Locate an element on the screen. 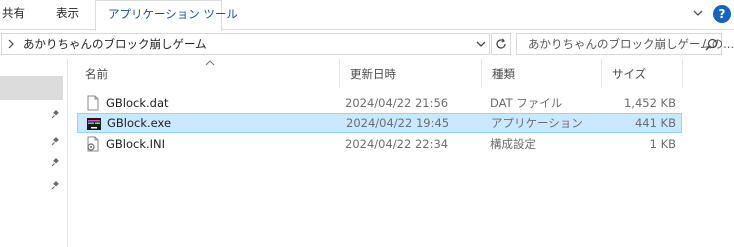 The image size is (734, 247). file-row: GBlock.INI 2024/04/22 22:34 構成設定 1 KB is located at coordinates (379, 144).